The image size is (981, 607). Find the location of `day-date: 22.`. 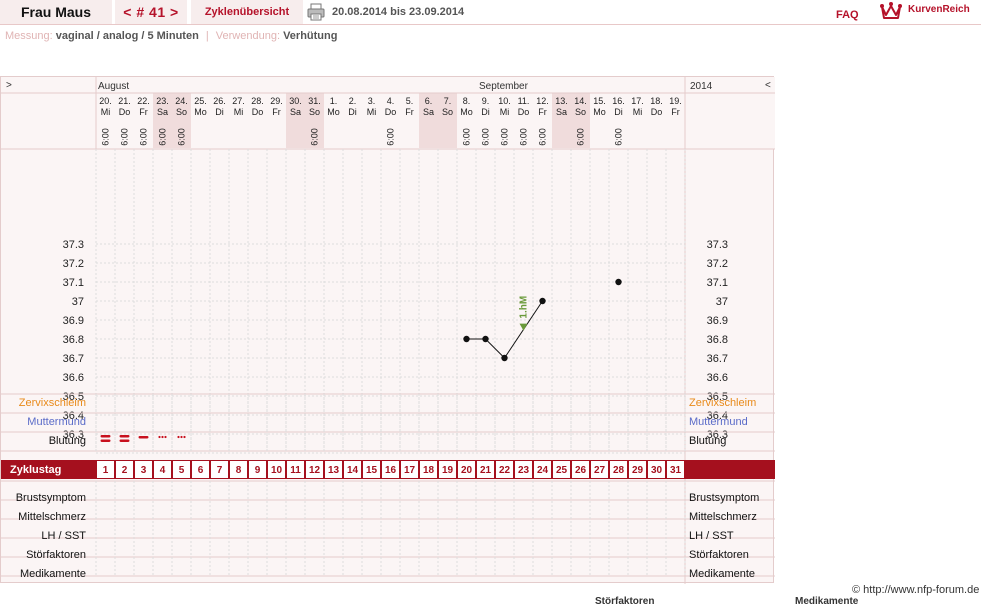

day-date: 22. is located at coordinates (143, 101).